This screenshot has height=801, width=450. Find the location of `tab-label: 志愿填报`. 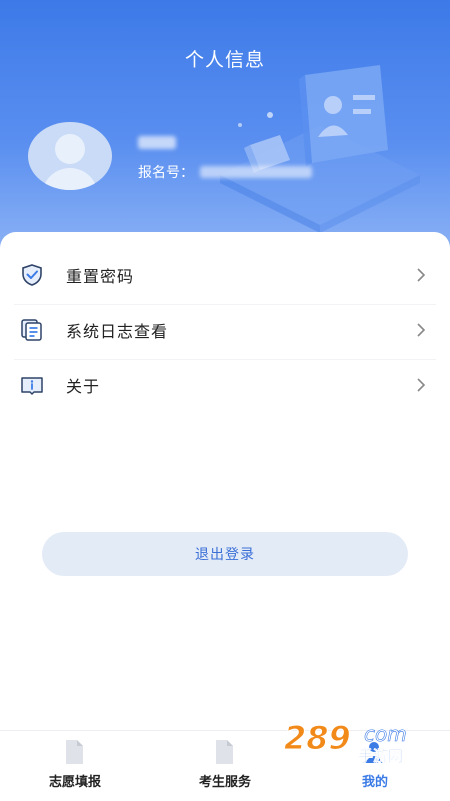

tab-label: 志愿填报 is located at coordinates (74, 782).